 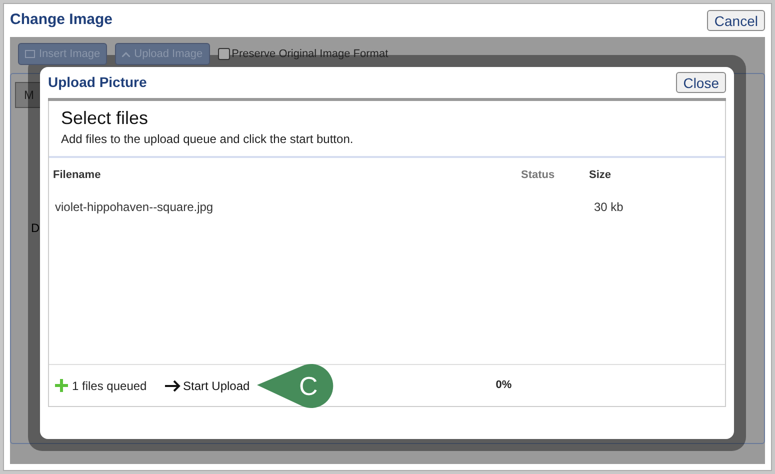 I want to click on column-header: Filename, so click(x=77, y=176).